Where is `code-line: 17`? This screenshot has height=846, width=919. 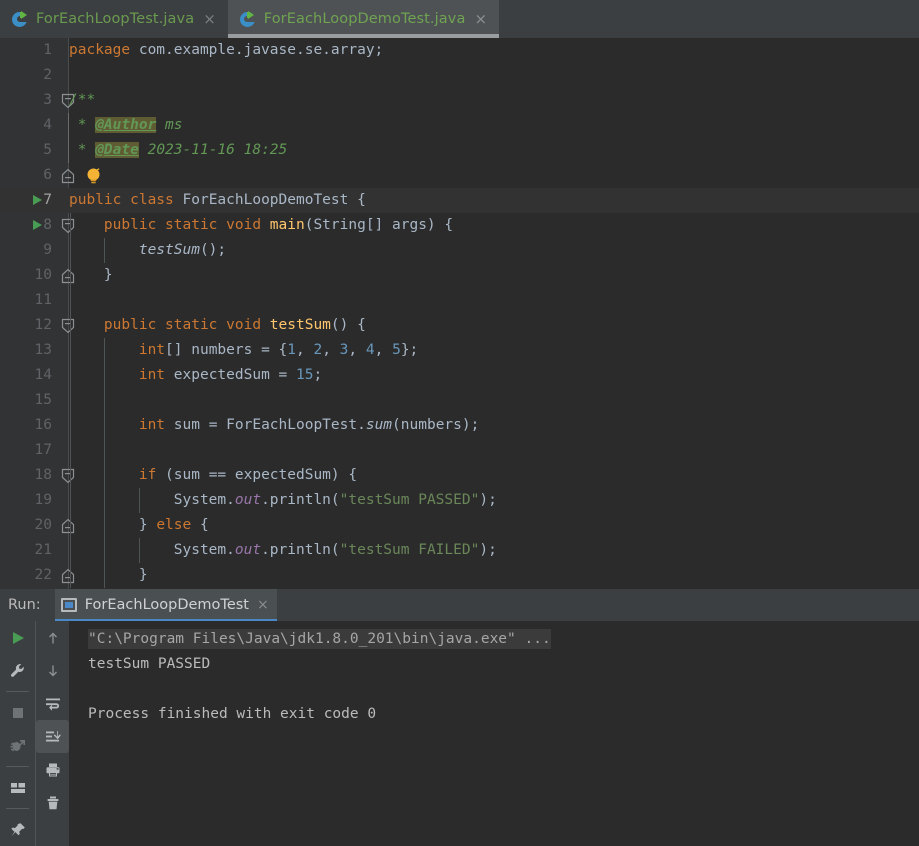
code-line: 17 is located at coordinates (459, 450).